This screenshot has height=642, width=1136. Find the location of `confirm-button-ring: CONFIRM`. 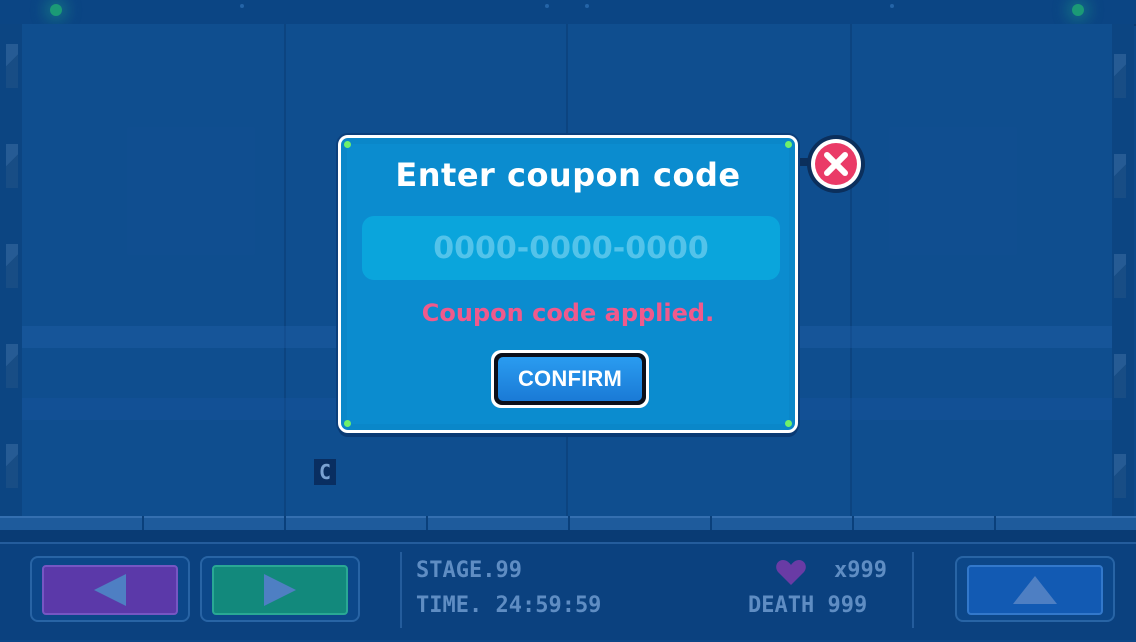

confirm-button-ring: CONFIRM is located at coordinates (570, 379).